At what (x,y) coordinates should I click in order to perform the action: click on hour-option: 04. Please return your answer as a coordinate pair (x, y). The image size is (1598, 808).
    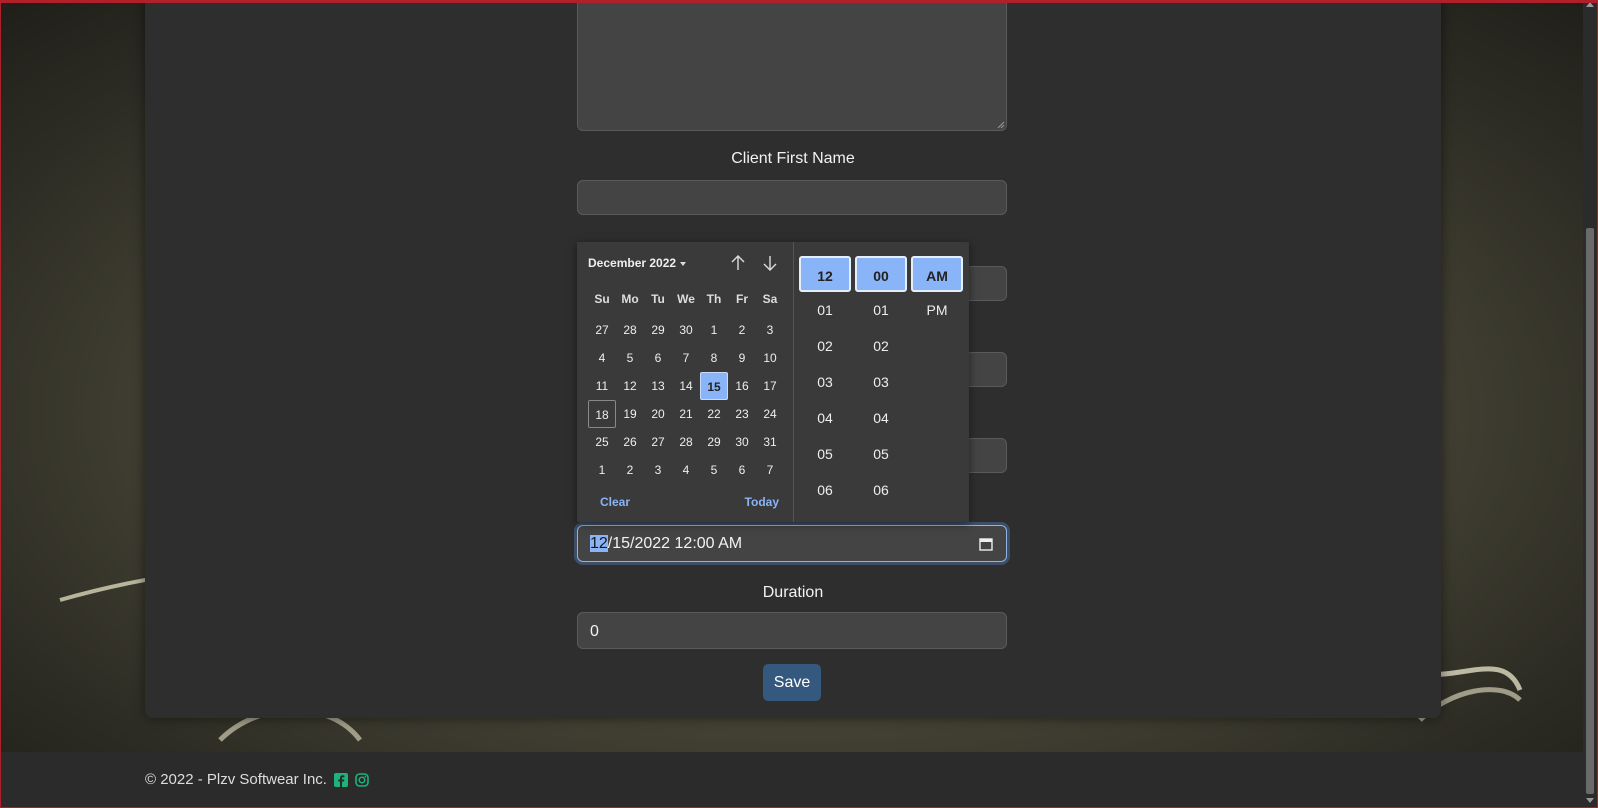
    Looking at the image, I should click on (825, 418).